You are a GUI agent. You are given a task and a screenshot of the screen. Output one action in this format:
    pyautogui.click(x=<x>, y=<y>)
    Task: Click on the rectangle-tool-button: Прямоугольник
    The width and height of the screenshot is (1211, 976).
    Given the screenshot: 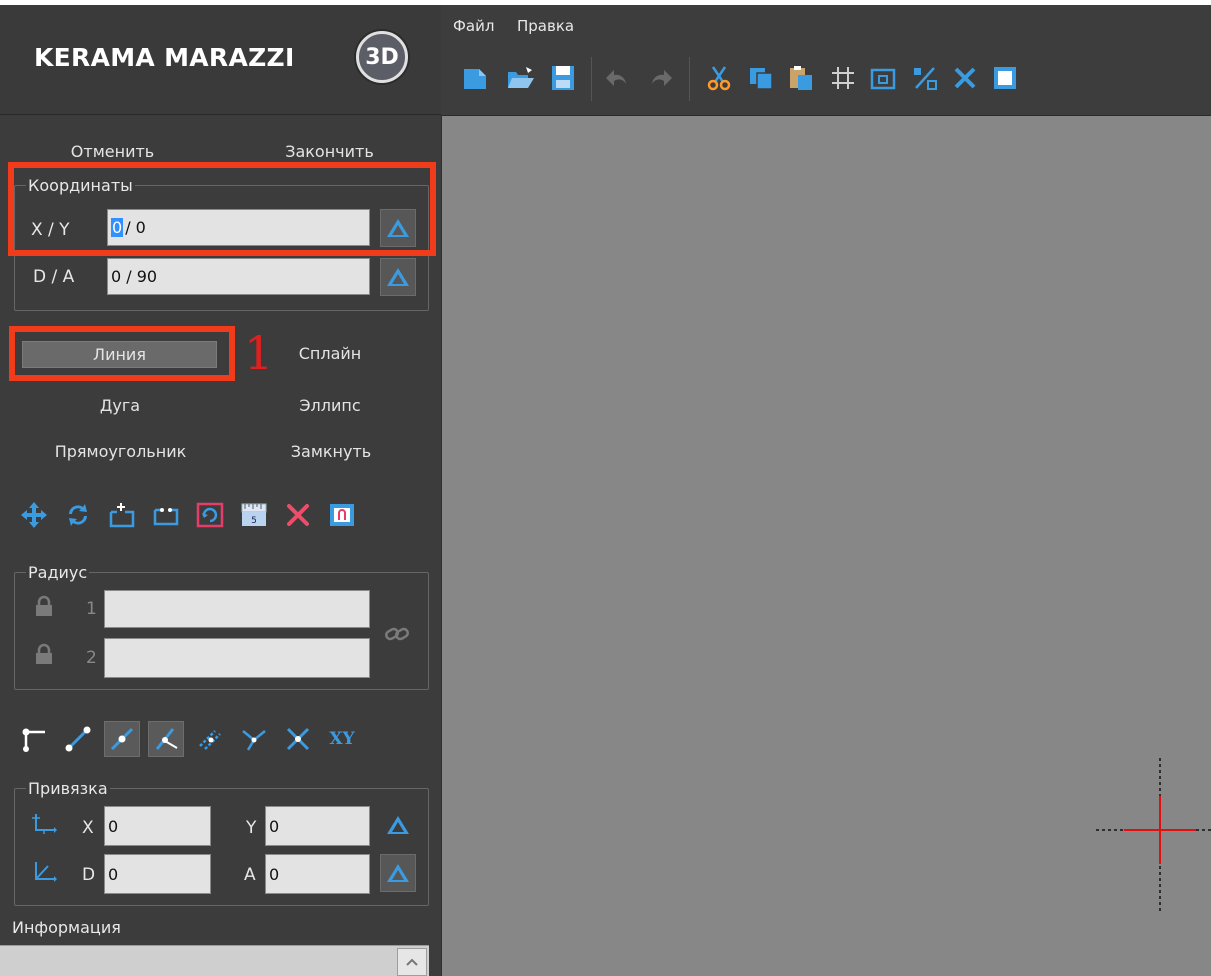 What is the action you would take?
    pyautogui.click(x=120, y=451)
    